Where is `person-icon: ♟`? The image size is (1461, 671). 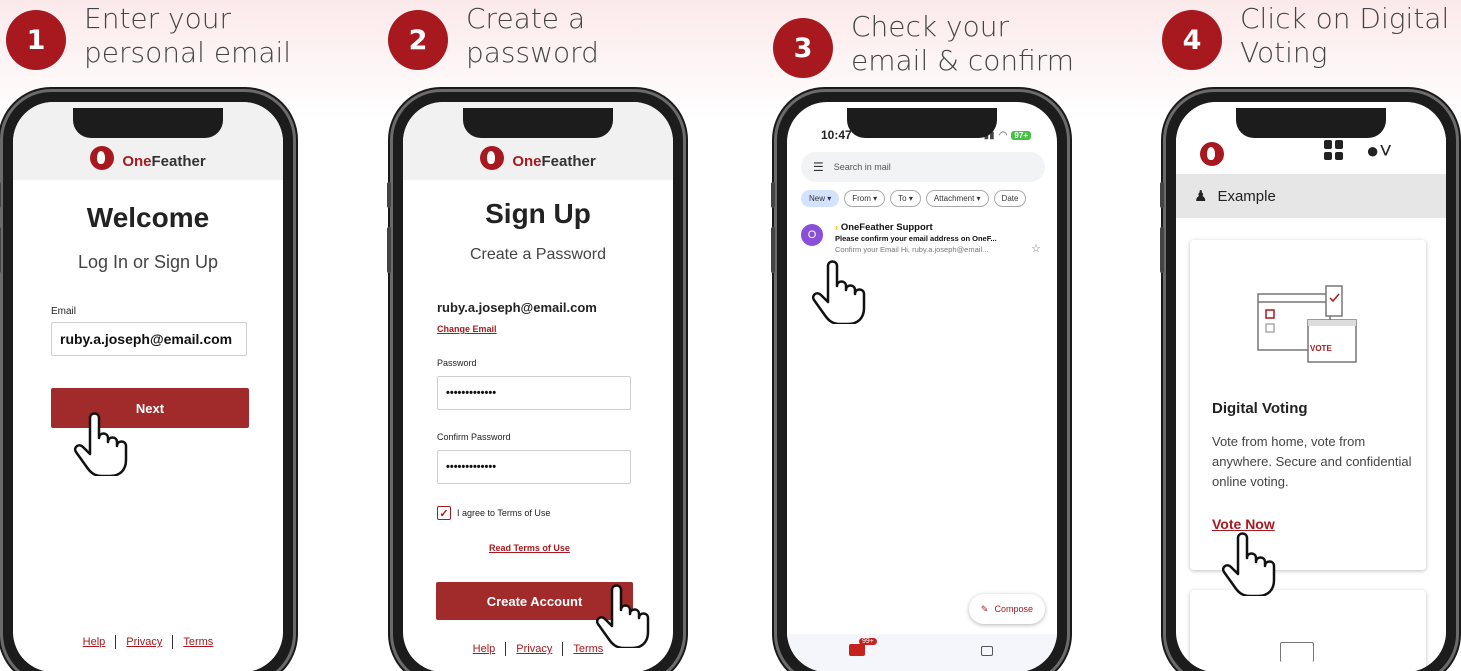
person-icon: ♟ is located at coordinates (1201, 196).